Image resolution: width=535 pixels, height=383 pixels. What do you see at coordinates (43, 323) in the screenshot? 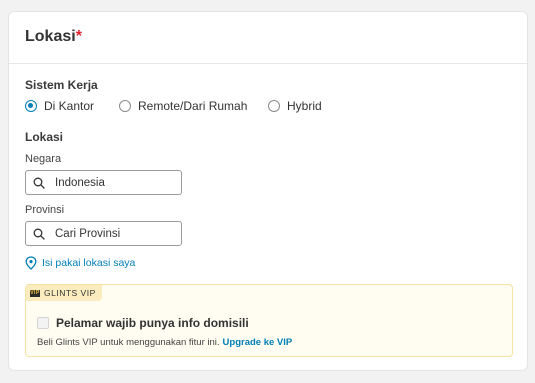
I see `domicile-checkbox` at bounding box center [43, 323].